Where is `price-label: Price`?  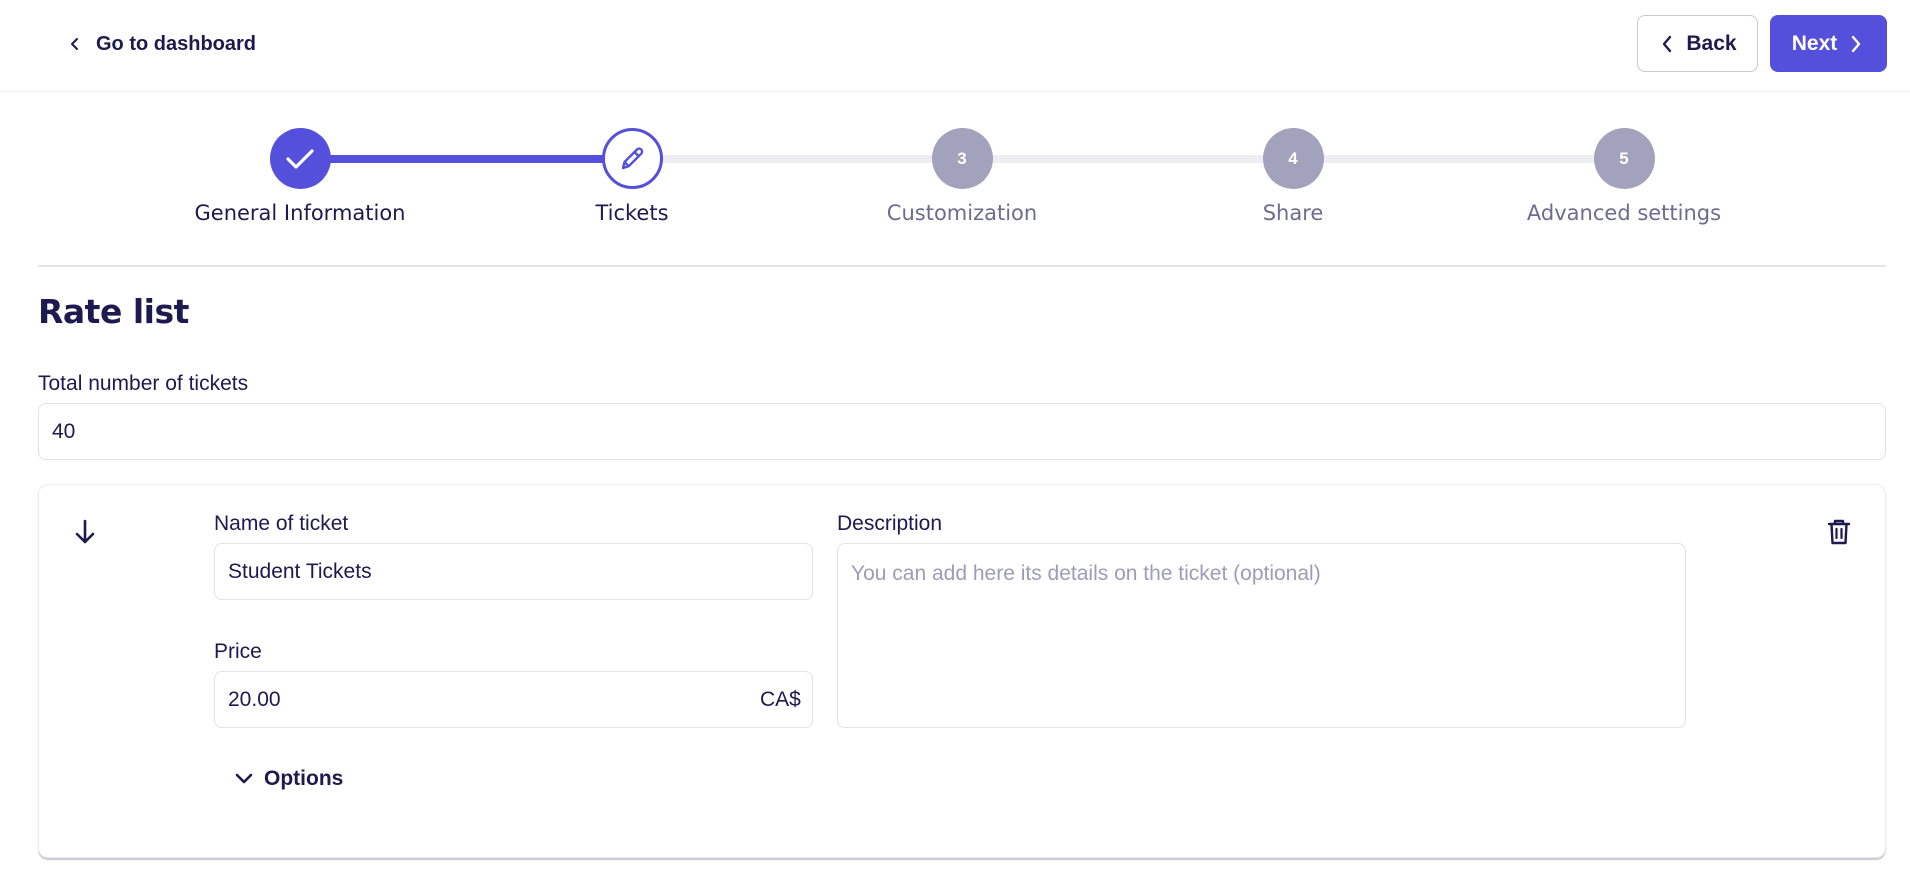 price-label: Price is located at coordinates (238, 651).